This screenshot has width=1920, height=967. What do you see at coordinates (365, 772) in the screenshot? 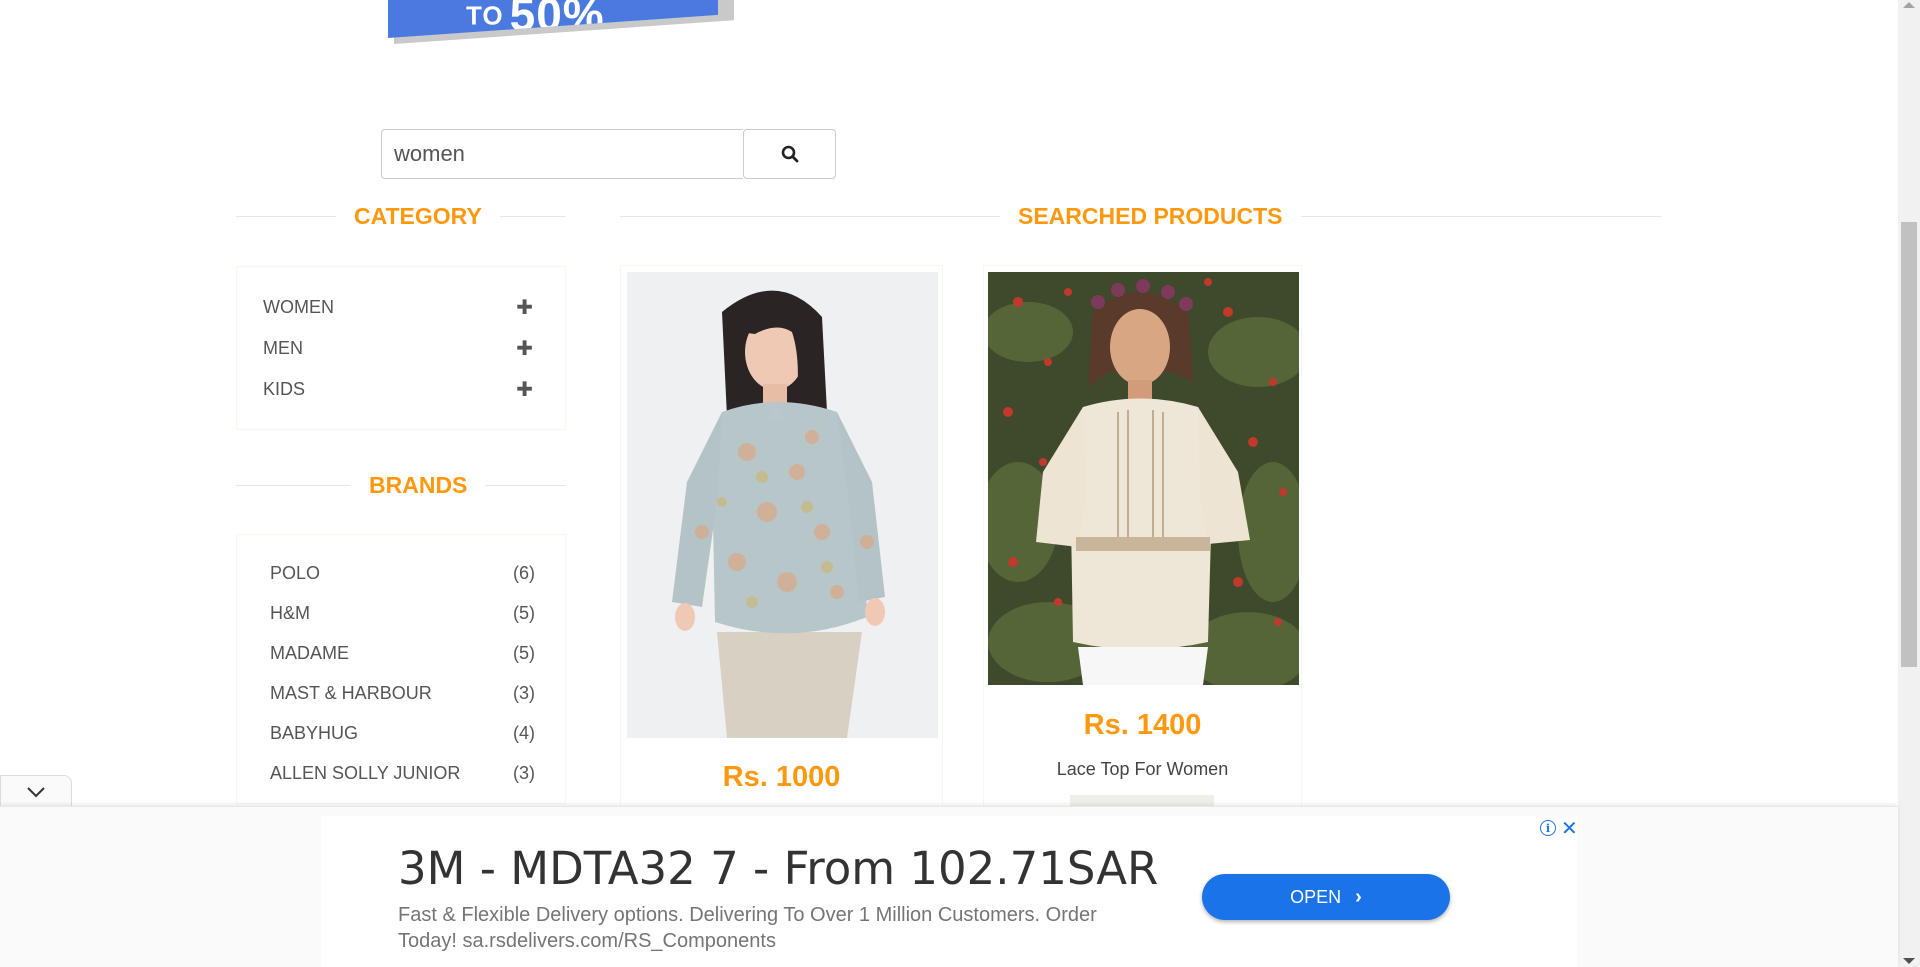
I see `brand-name: ALLEN SOLLY JUNIOR` at bounding box center [365, 772].